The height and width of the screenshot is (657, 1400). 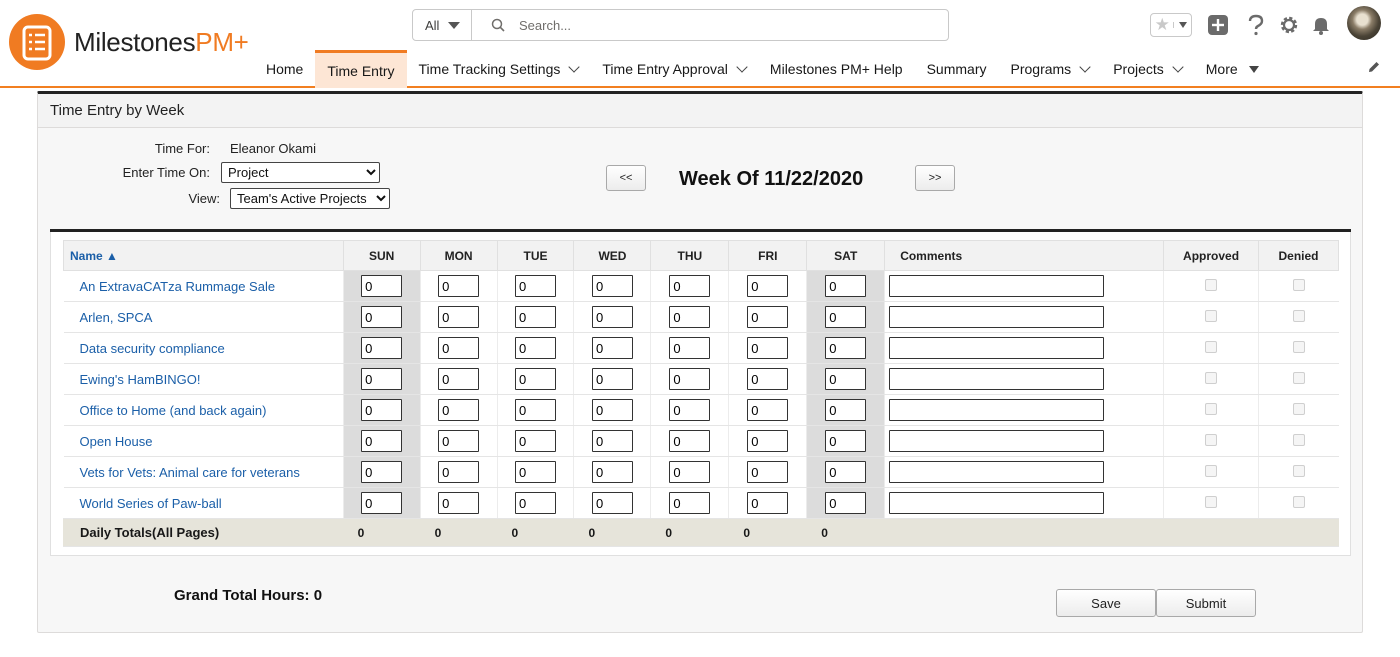 What do you see at coordinates (129, 42) in the screenshot?
I see `app-logo: MilestonesPM+` at bounding box center [129, 42].